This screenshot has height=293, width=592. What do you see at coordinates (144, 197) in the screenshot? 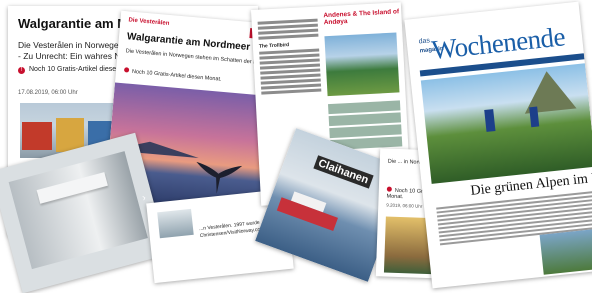
I see `chevron-right-icon: ›` at bounding box center [144, 197].